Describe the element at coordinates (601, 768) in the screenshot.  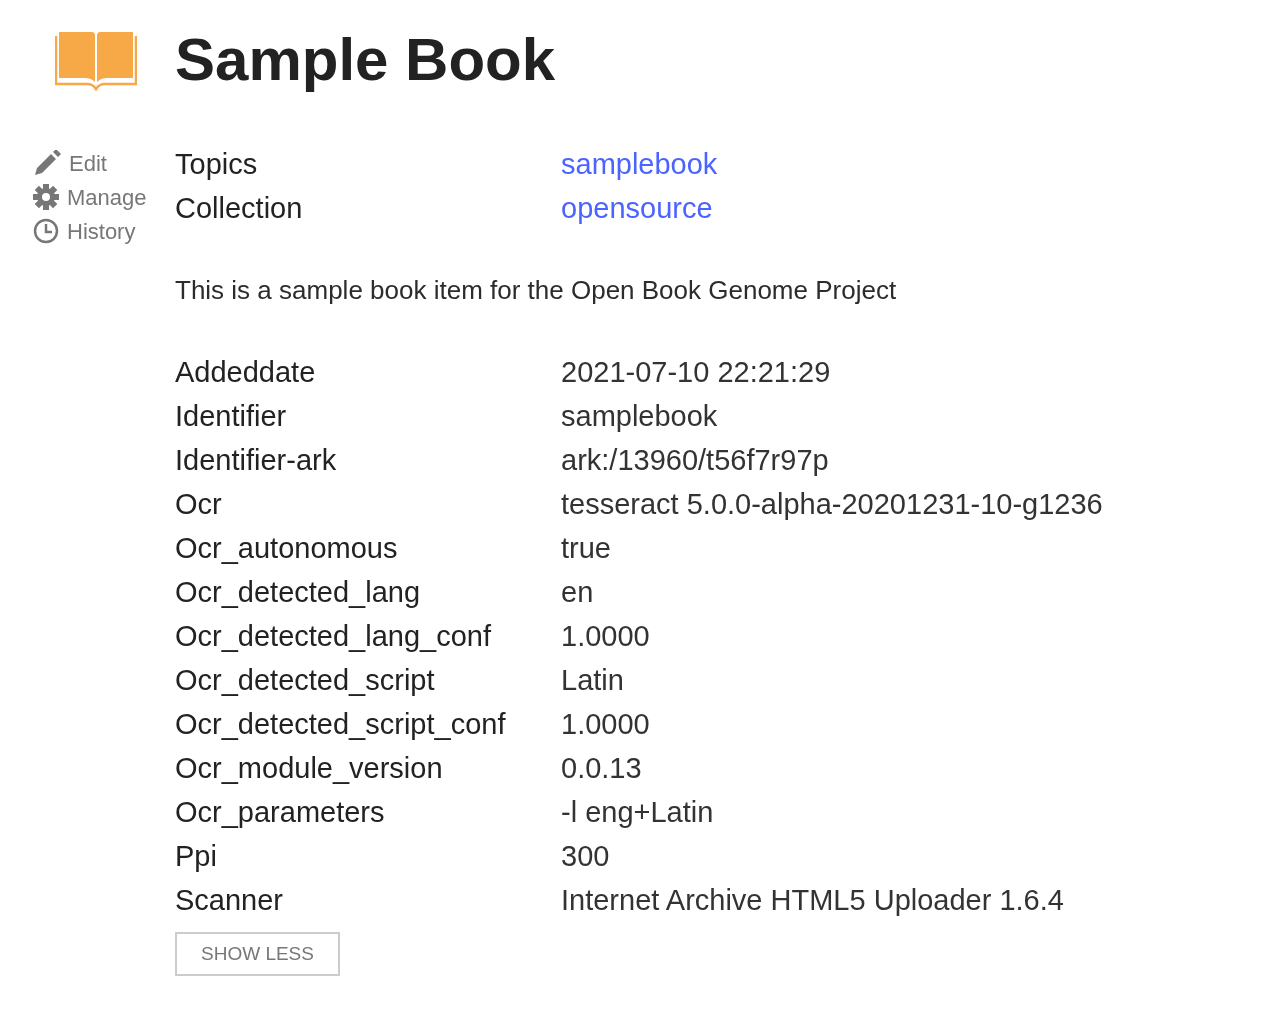
I see `field-value: 0.0.13` at that location.